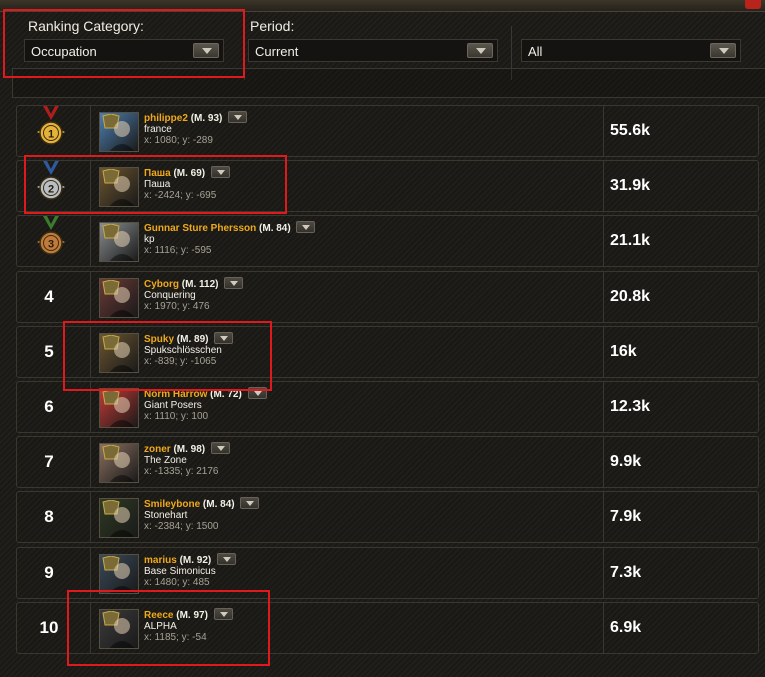  I want to click on player-level: (M. 84), so click(218, 505).